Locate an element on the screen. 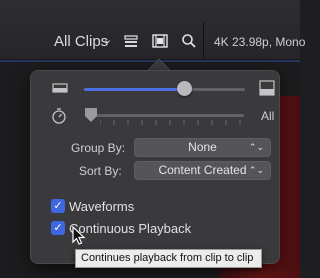 This screenshot has width=320, height=278. clip-appearance-icon is located at coordinates (131, 41).